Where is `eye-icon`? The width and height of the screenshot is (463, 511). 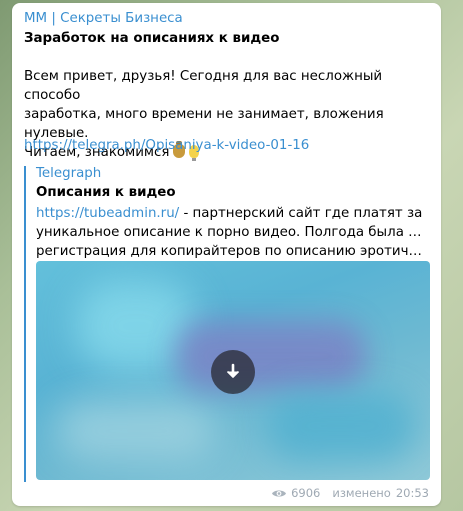 eye-icon is located at coordinates (279, 493).